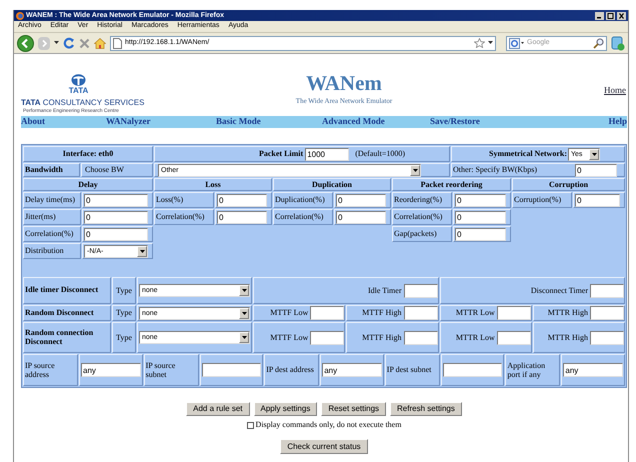 The image size is (636, 462). Describe the element at coordinates (20, 16) in the screenshot. I see `app-icon` at that location.